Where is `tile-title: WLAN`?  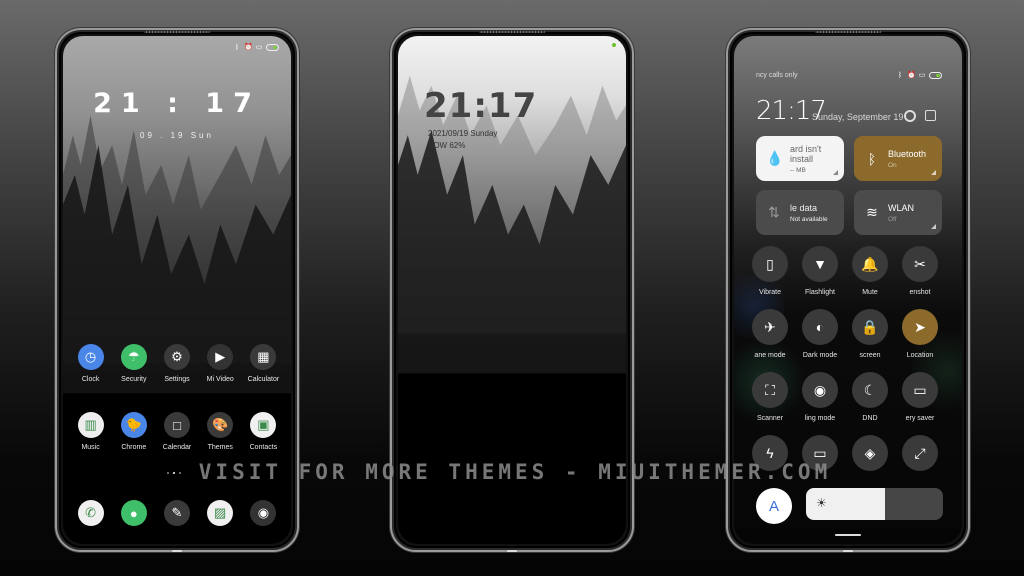 tile-title: WLAN is located at coordinates (901, 207).